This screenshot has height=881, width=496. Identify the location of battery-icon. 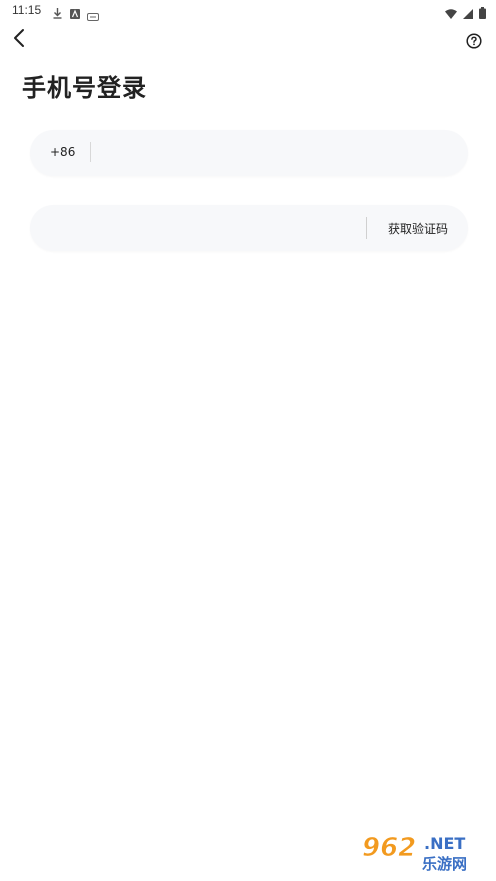
(482, 13).